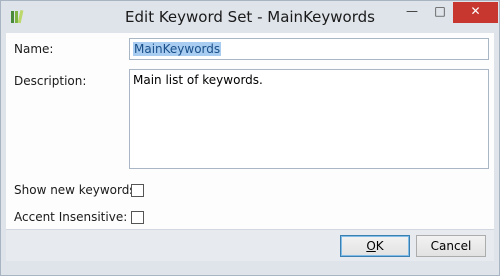  I want to click on description-value: Main list of keywords., so click(198, 80).